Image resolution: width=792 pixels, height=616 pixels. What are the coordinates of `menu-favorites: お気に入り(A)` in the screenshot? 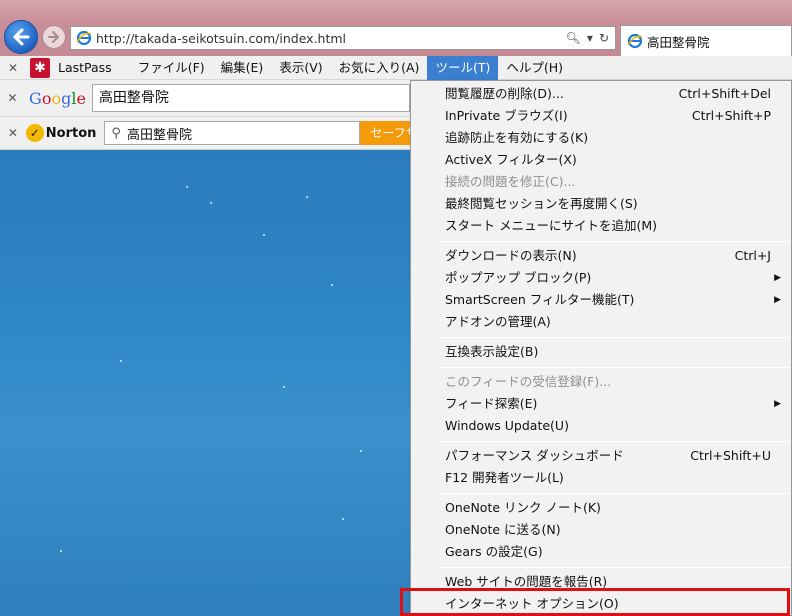 It's located at (379, 68).